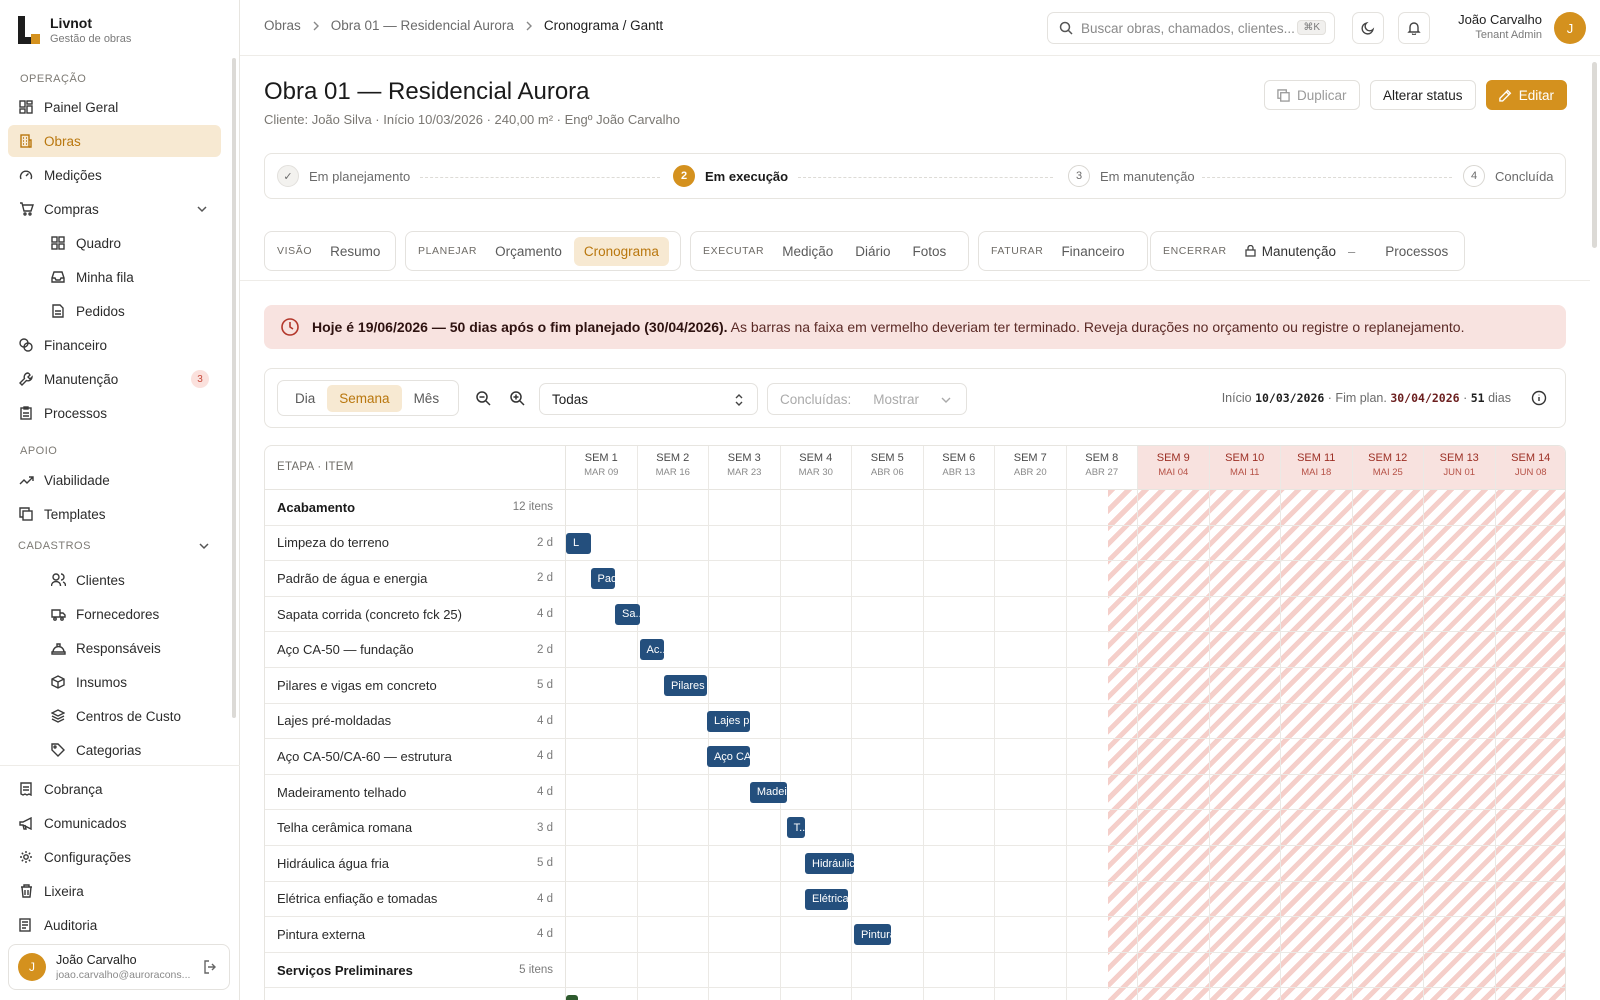 The width and height of the screenshot is (1600, 1000). I want to click on gantt-item-row: Aço CA-50/CA-60 — estrutura 4 d, so click(415, 757).